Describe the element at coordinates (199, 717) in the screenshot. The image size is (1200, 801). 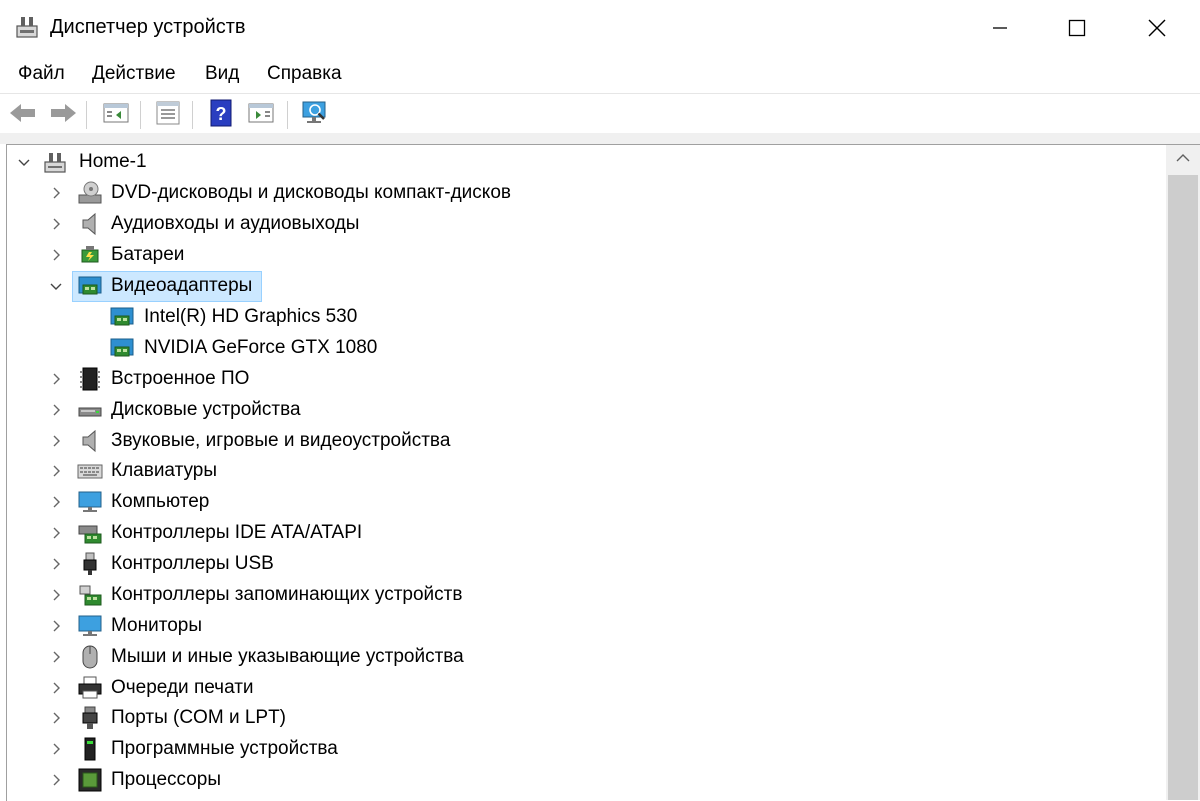
I see `tree-item-label: Порты (COM и LPT)` at that location.